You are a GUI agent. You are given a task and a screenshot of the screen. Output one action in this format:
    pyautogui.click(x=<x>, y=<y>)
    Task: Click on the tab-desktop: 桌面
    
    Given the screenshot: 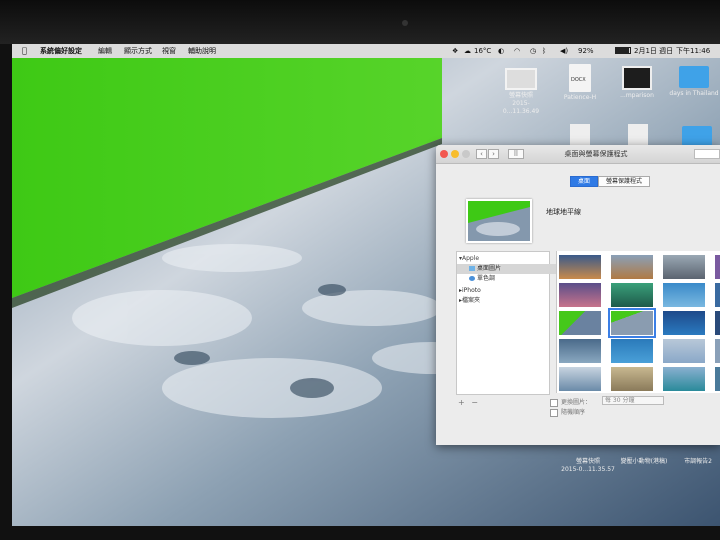 What is the action you would take?
    pyautogui.click(x=584, y=181)
    